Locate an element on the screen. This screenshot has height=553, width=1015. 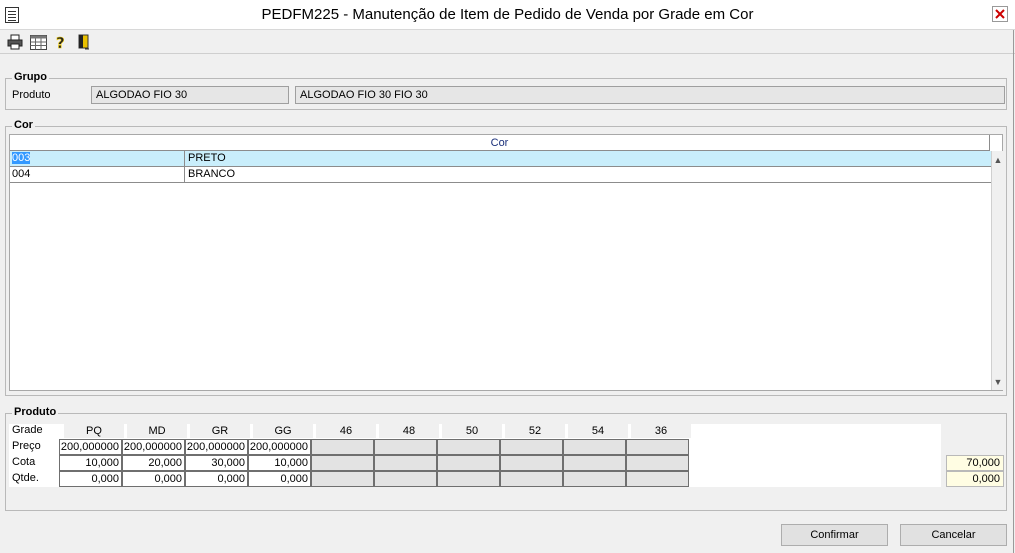
table-row: 004 BRANCO is located at coordinates (500, 175).